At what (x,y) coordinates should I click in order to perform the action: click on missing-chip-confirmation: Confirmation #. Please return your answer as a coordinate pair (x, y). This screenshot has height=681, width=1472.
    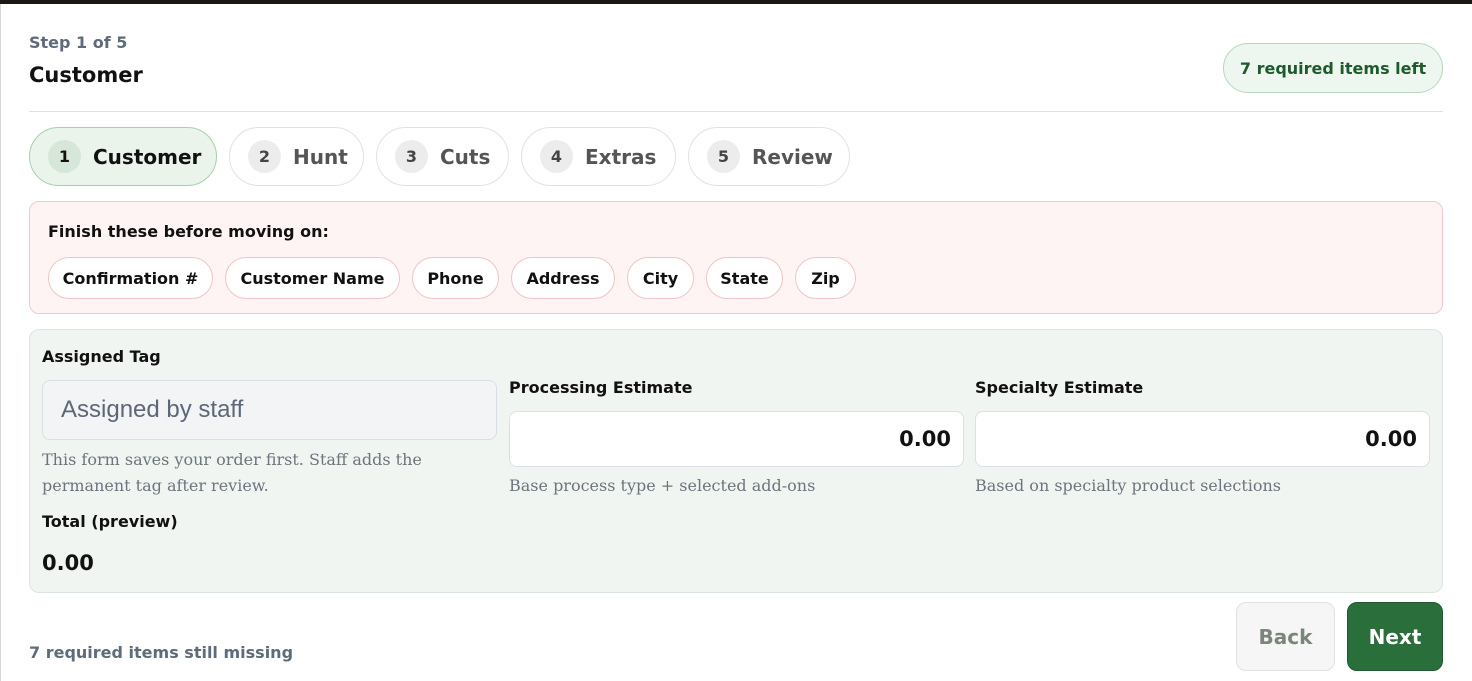
    Looking at the image, I should click on (130, 278).